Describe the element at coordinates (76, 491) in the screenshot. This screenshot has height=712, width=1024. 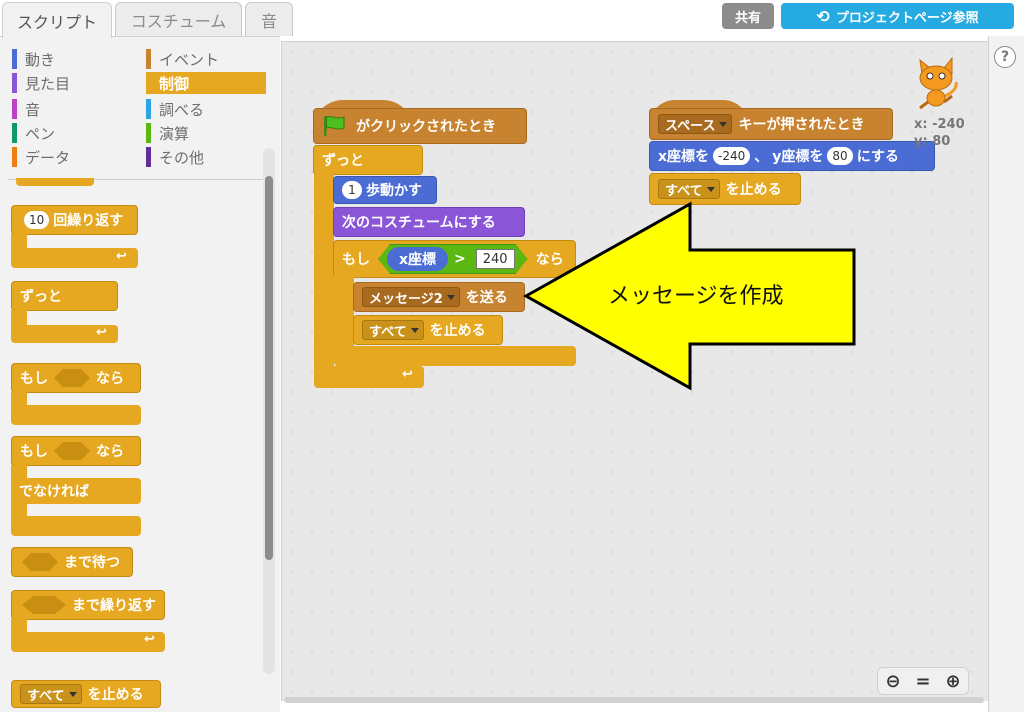
I see `else-row: でなければ` at that location.